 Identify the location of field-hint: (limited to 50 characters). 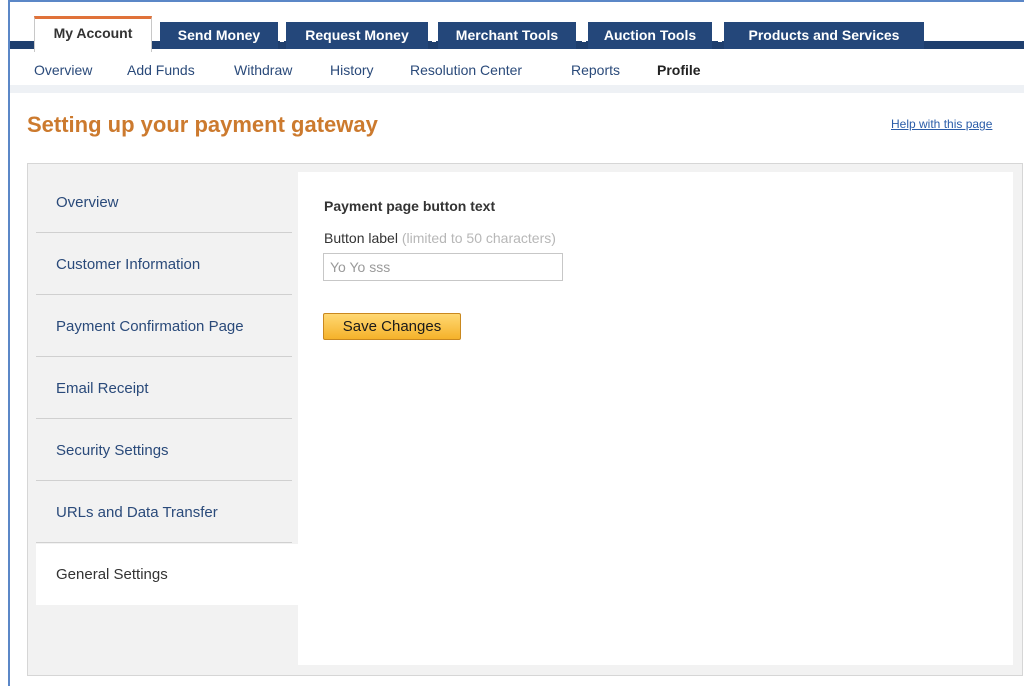
(478, 238).